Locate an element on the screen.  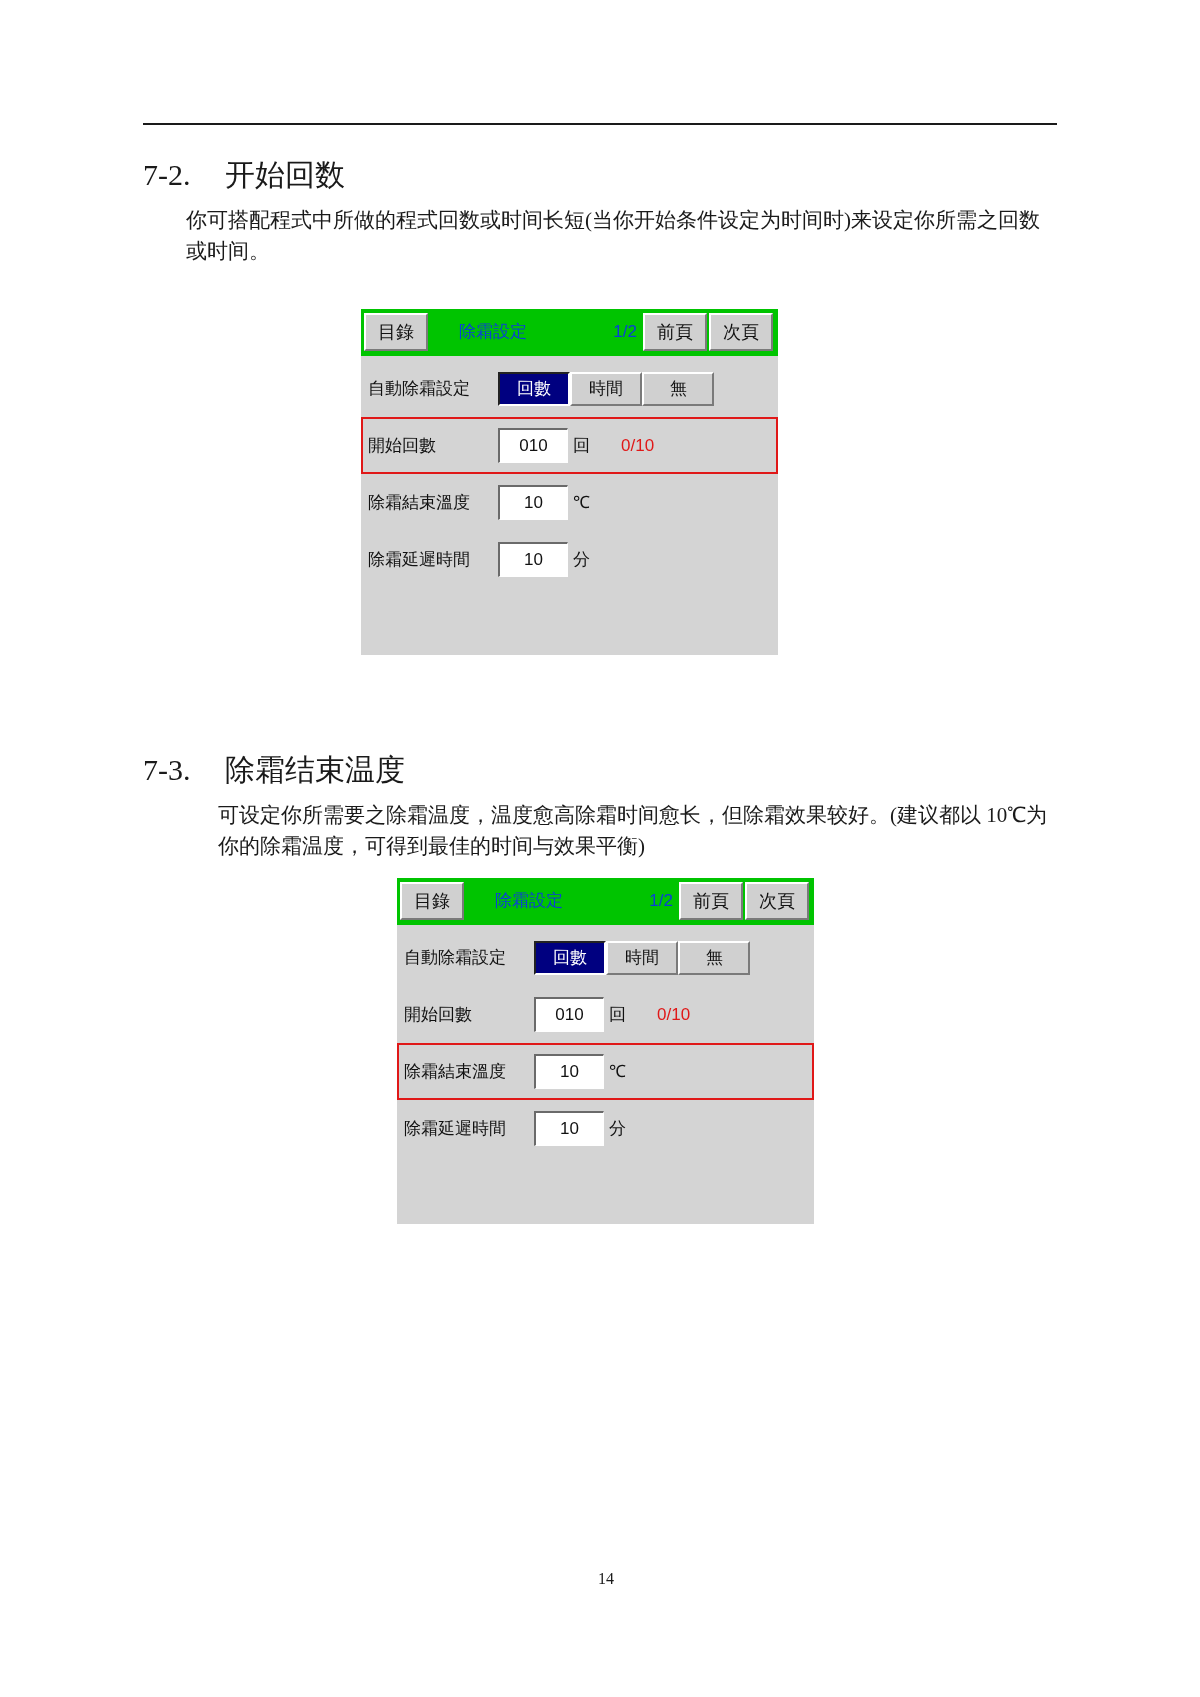
section-title: 开始回数 is located at coordinates (285, 174).